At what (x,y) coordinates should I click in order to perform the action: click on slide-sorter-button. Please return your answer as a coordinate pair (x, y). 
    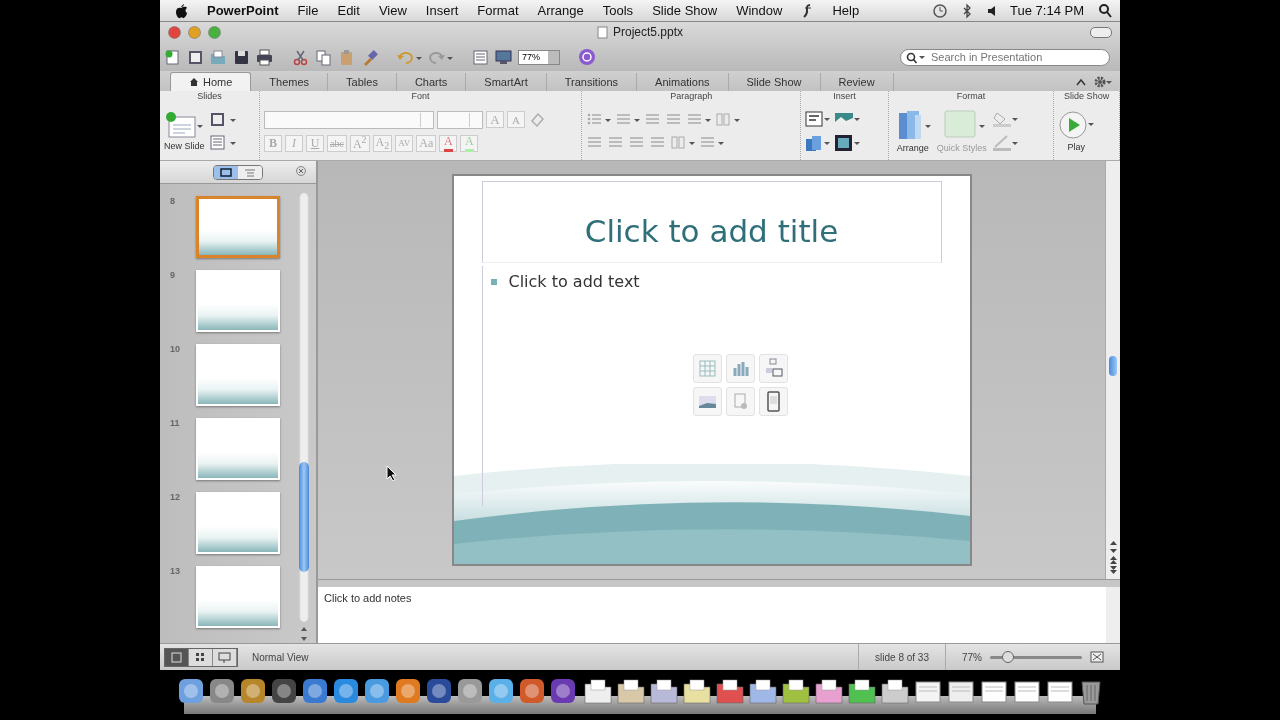
    Looking at the image, I should click on (201, 657).